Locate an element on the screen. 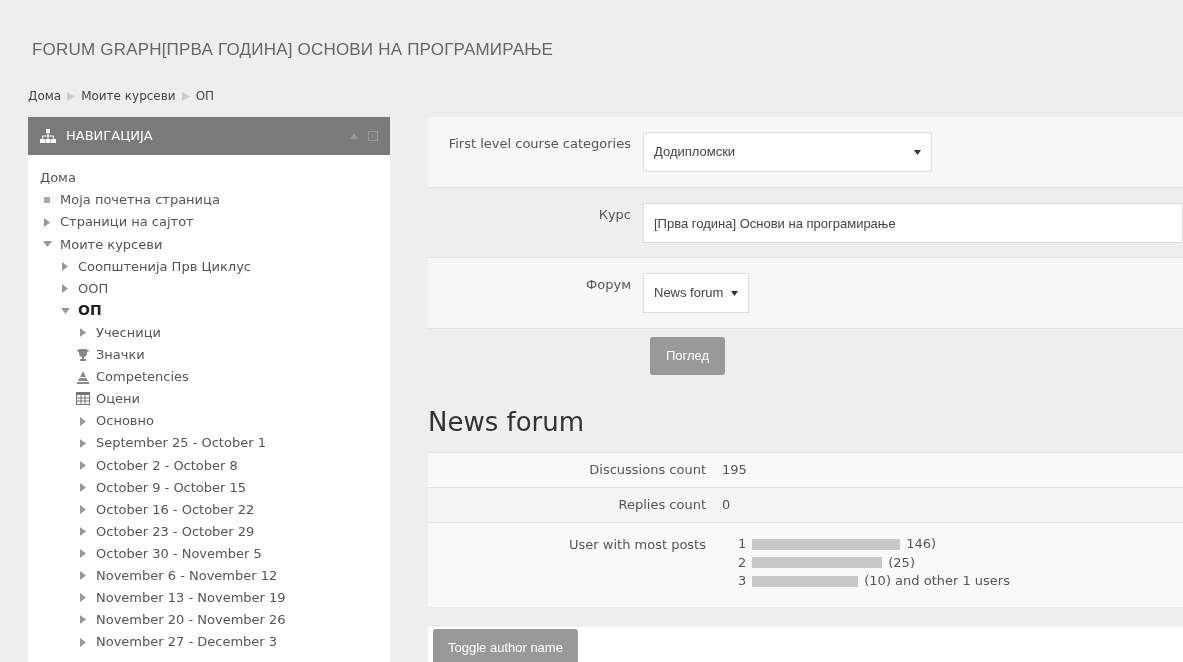 The height and width of the screenshot is (662, 1183). post-count: (25) is located at coordinates (901, 562).